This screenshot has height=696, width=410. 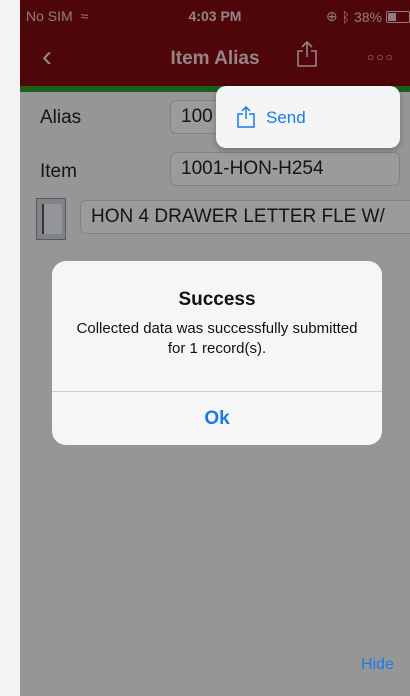 I want to click on share-icon, so click(x=246, y=117).